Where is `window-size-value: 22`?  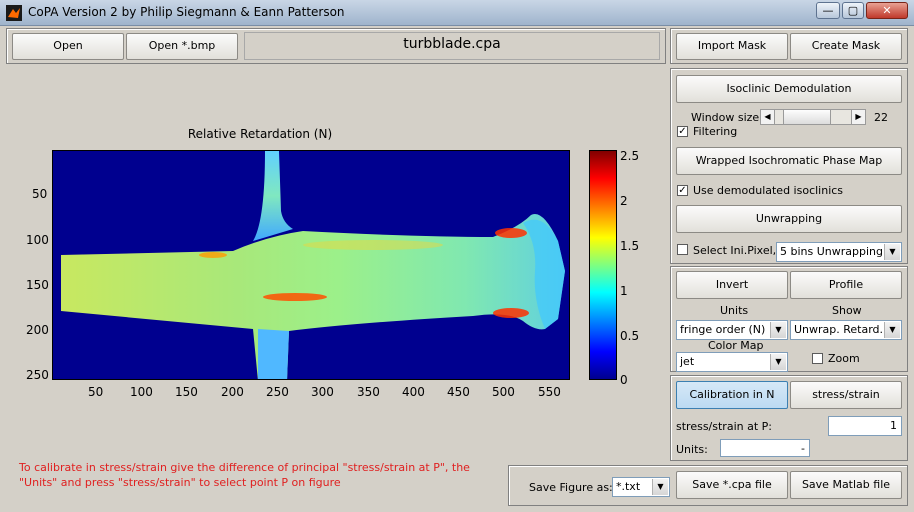 window-size-value: 22 is located at coordinates (881, 117).